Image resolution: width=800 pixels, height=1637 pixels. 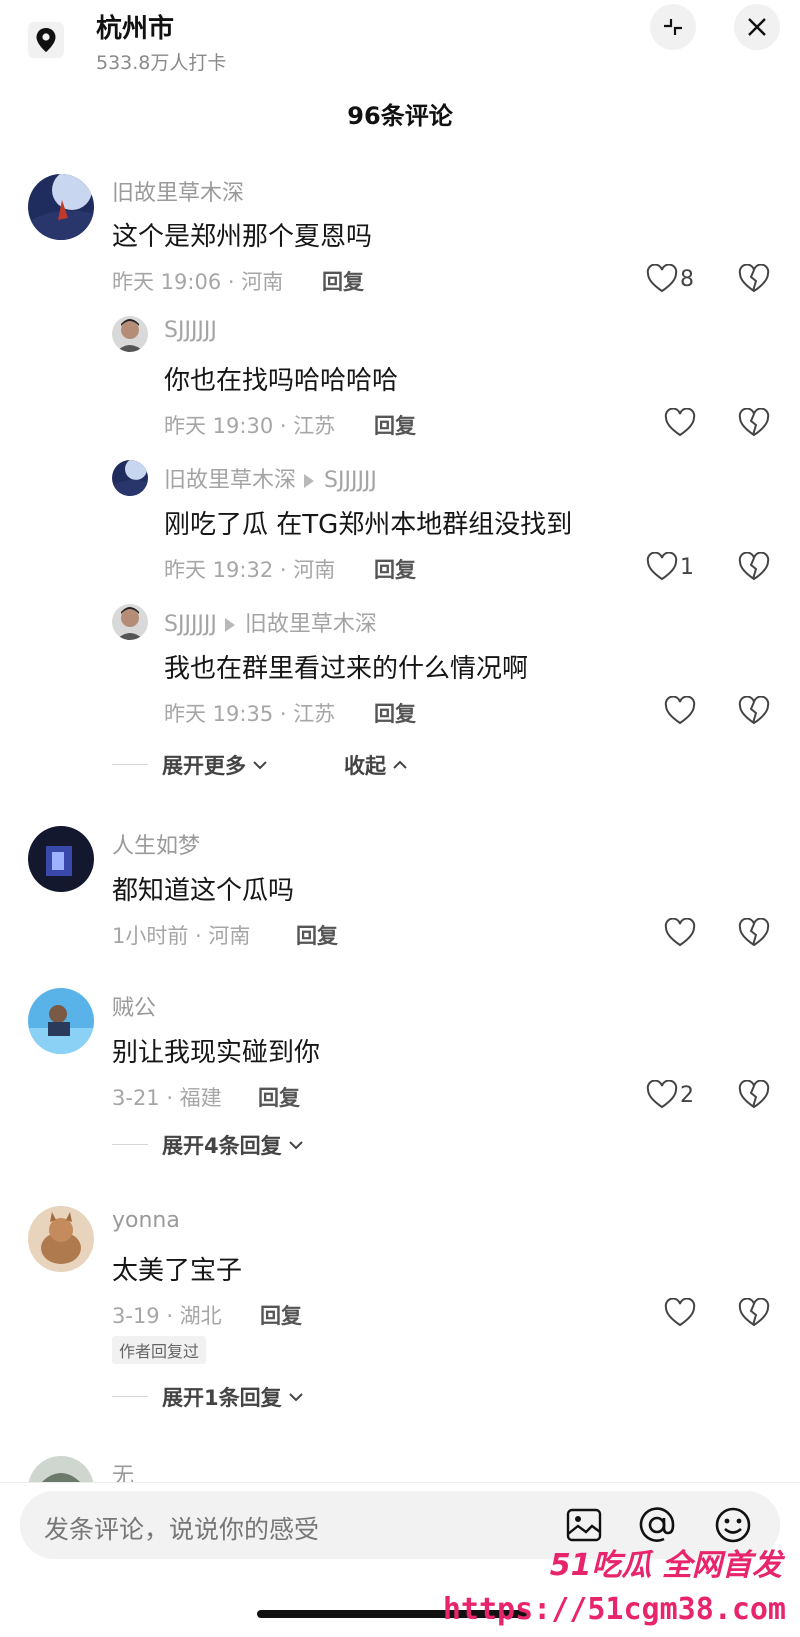 I want to click on like-count: 1, so click(x=687, y=567).